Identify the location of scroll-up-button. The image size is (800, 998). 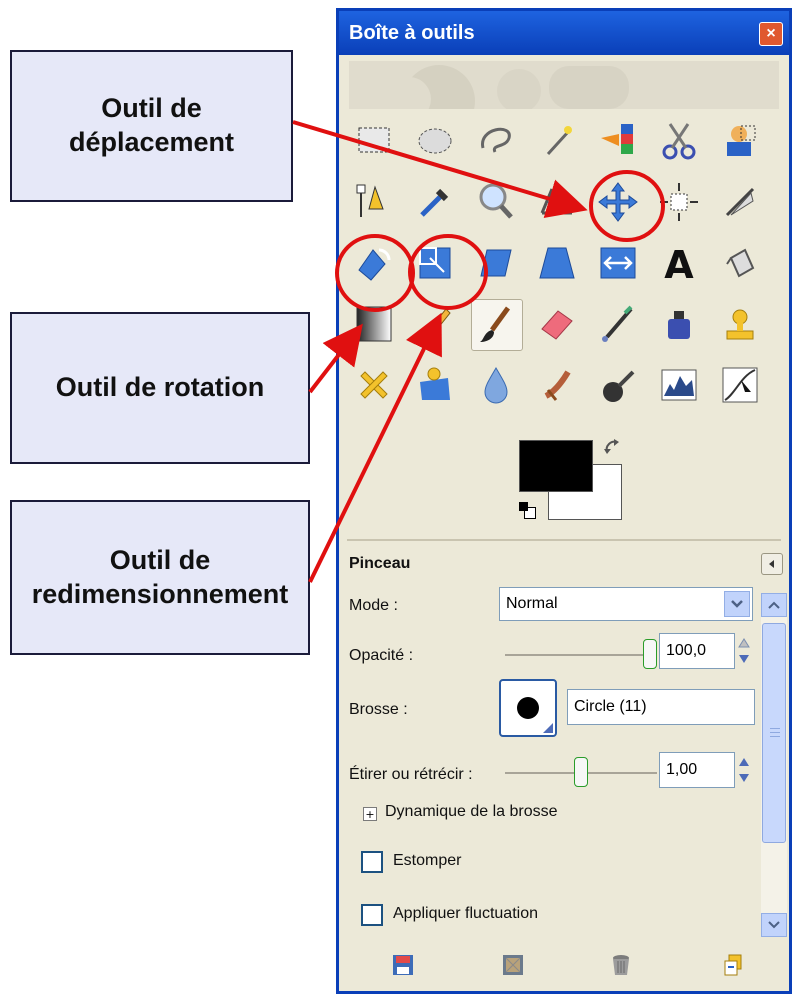
(774, 605).